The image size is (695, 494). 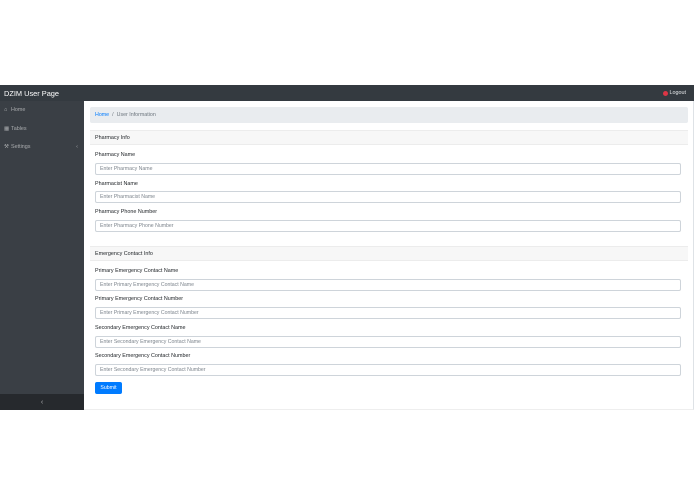 I want to click on sidebar-item-tables: ▦ Tables, so click(x=42, y=129).